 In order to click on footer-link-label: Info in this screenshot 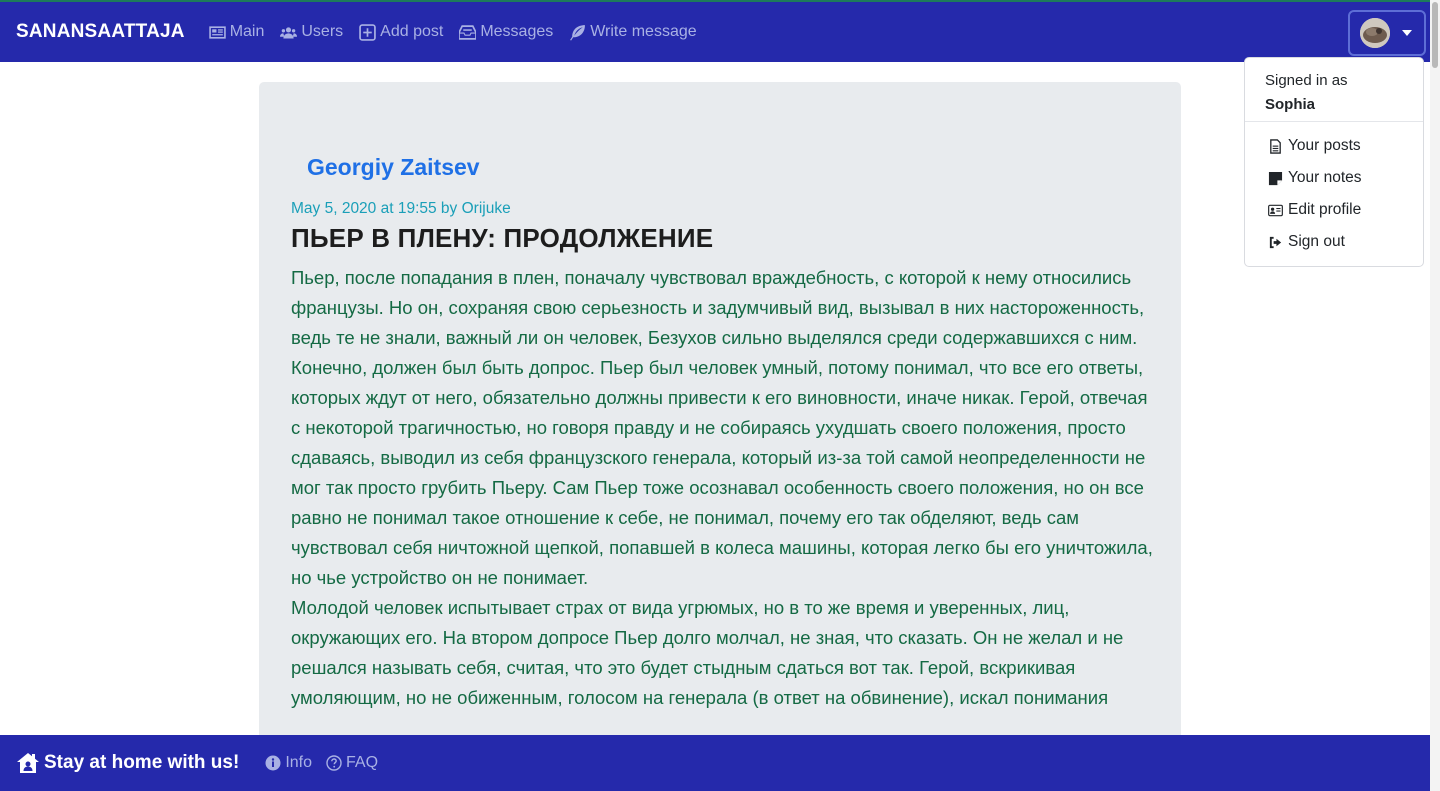, I will do `click(298, 762)`.